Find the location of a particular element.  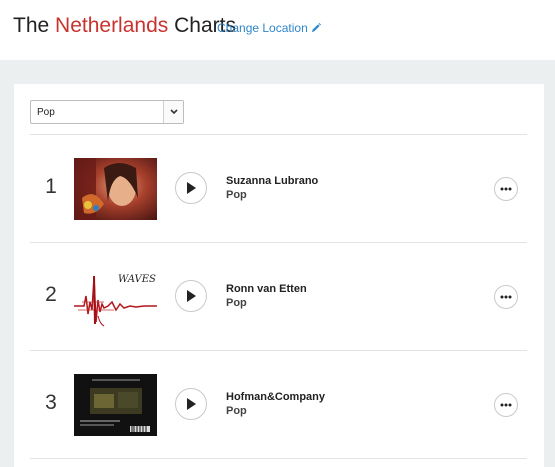

change-location-label: Change Location is located at coordinates (262, 28).